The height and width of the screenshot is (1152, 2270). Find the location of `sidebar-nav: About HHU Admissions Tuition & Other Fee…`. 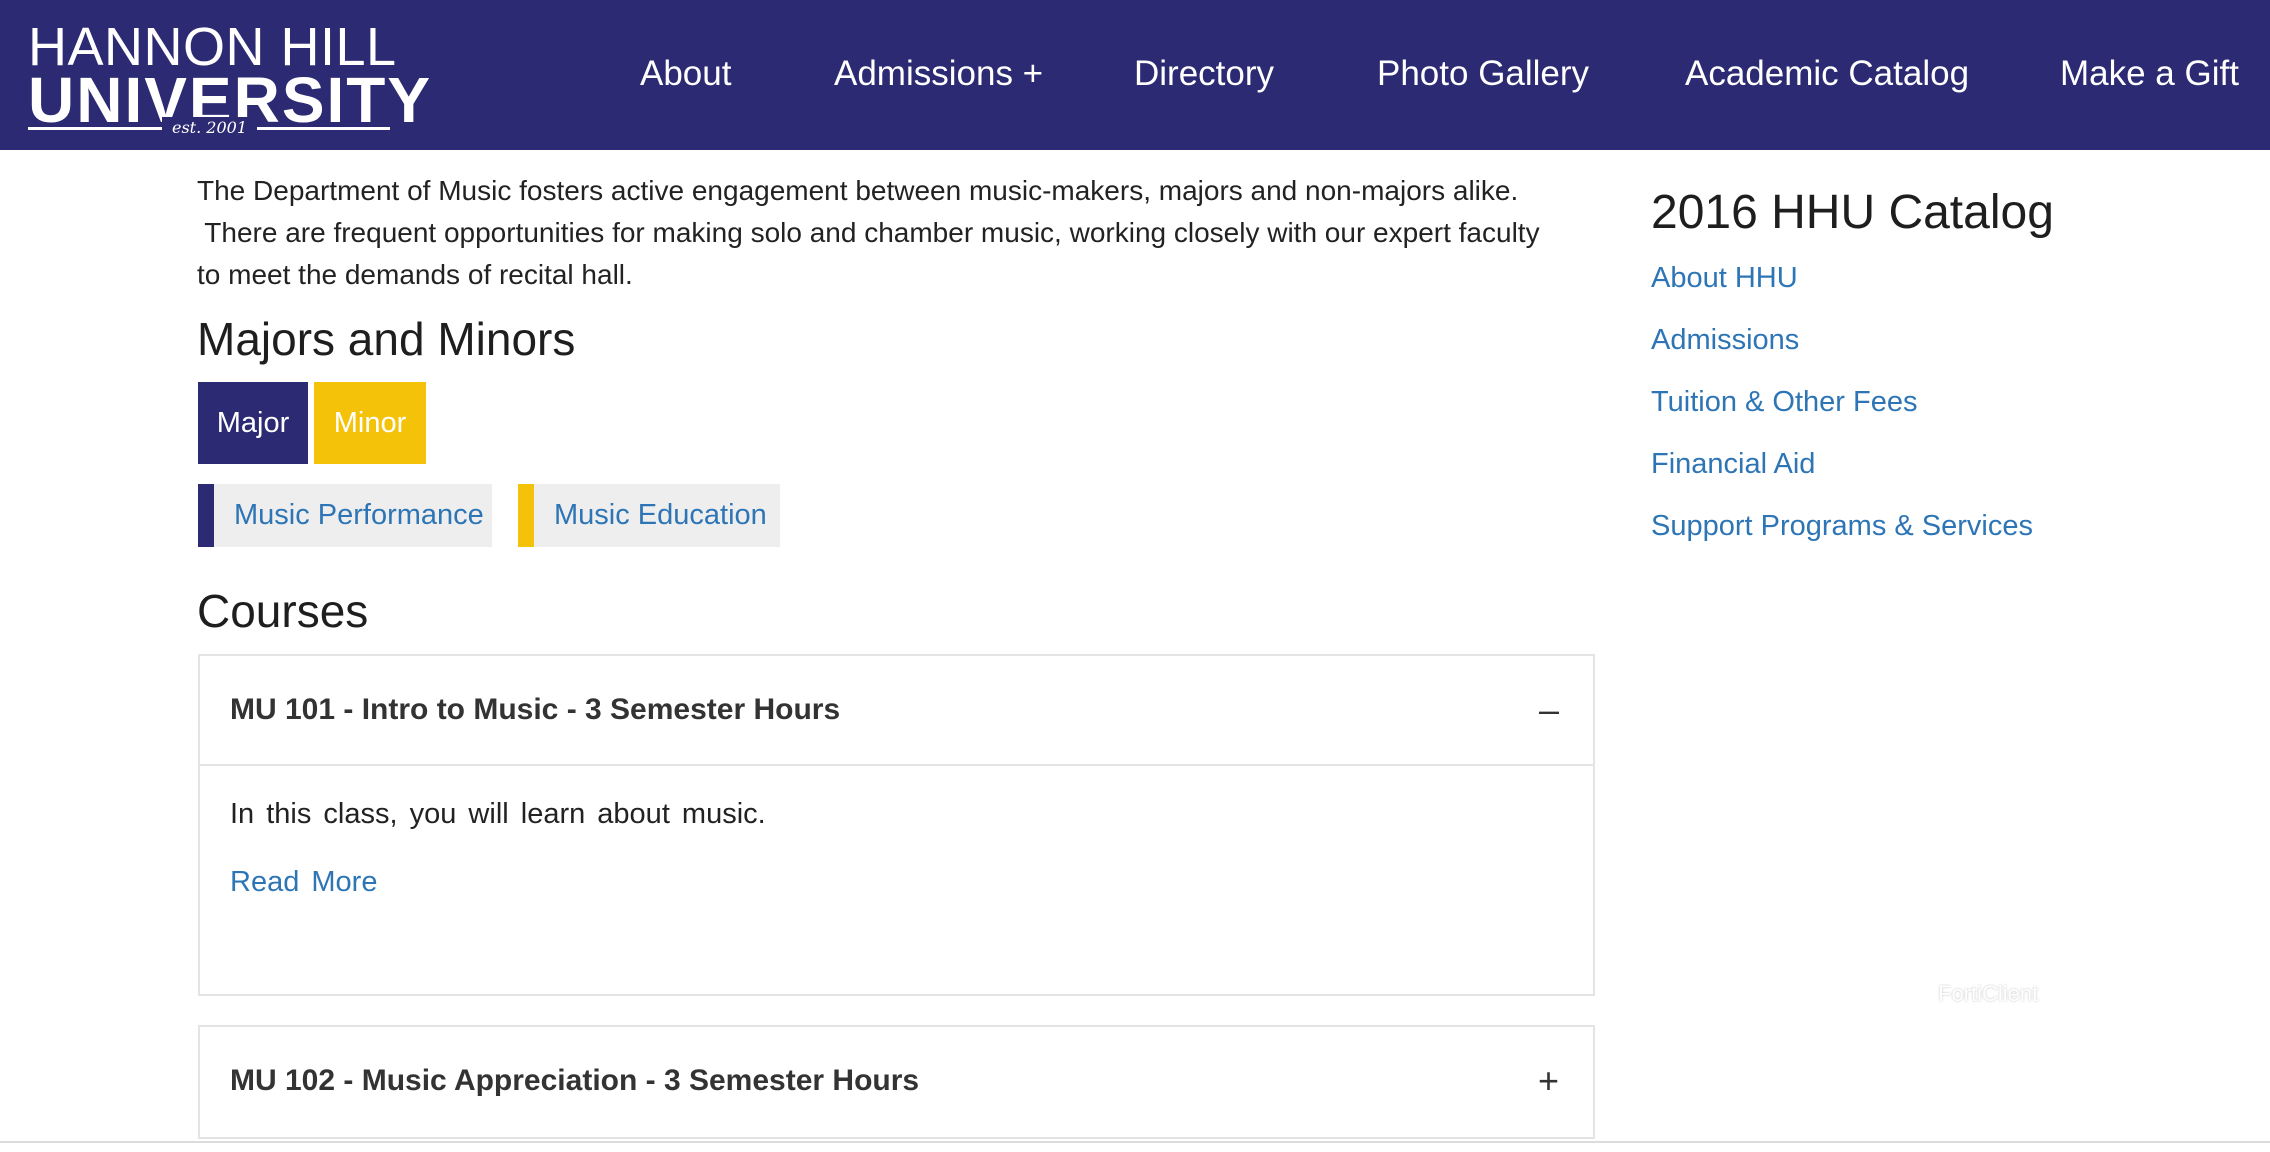

sidebar-nav: About HHU Admissions Tuition & Other Fee… is located at coordinates (1842, 411).